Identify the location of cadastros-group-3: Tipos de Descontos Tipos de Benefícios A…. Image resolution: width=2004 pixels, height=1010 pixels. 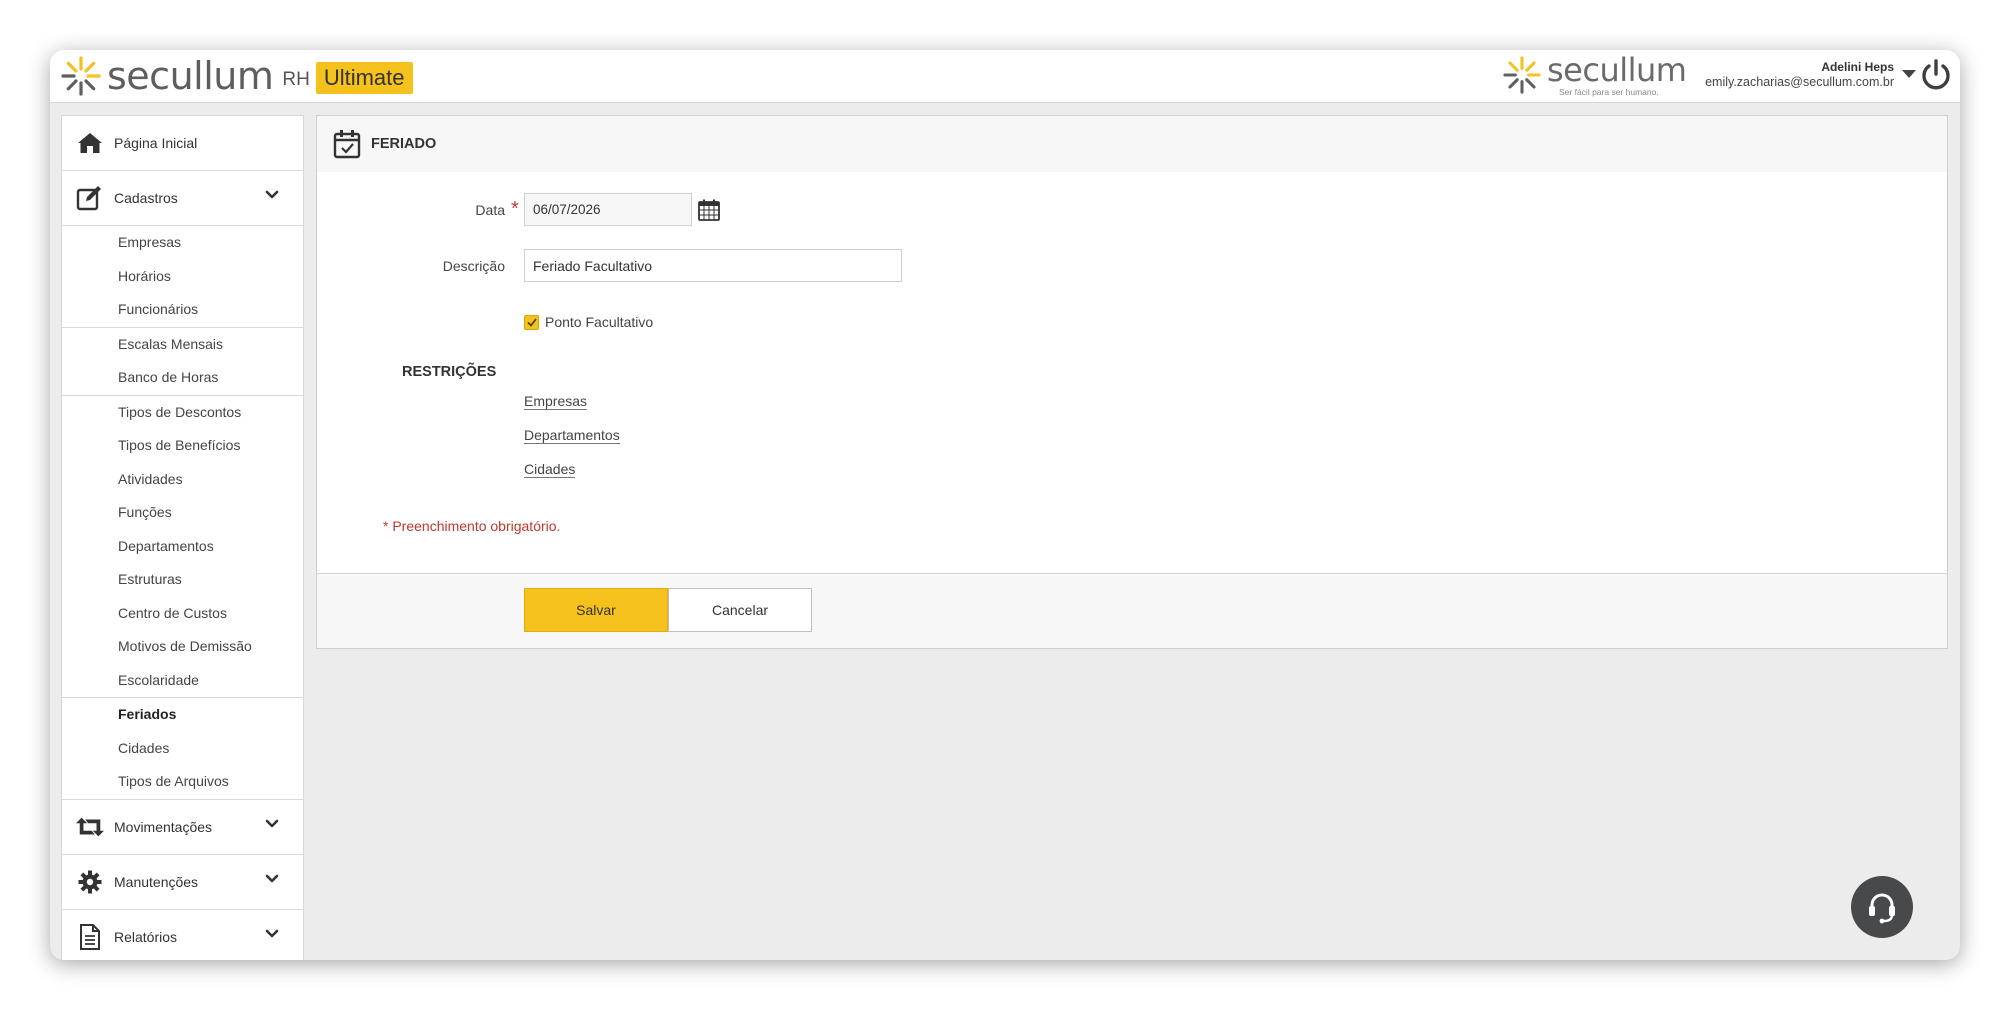
(182, 547).